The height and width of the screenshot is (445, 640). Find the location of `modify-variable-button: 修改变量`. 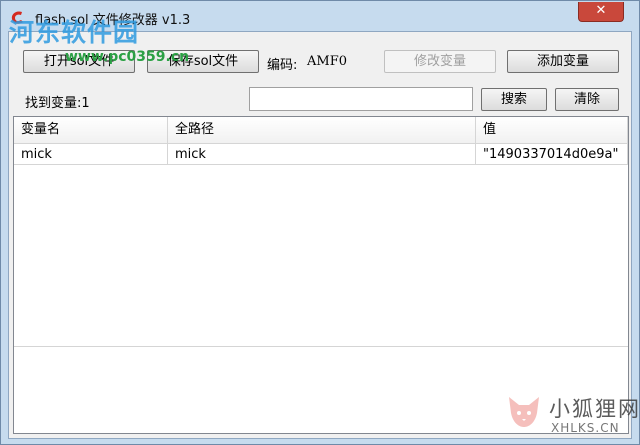

modify-variable-button: 修改变量 is located at coordinates (440, 61).